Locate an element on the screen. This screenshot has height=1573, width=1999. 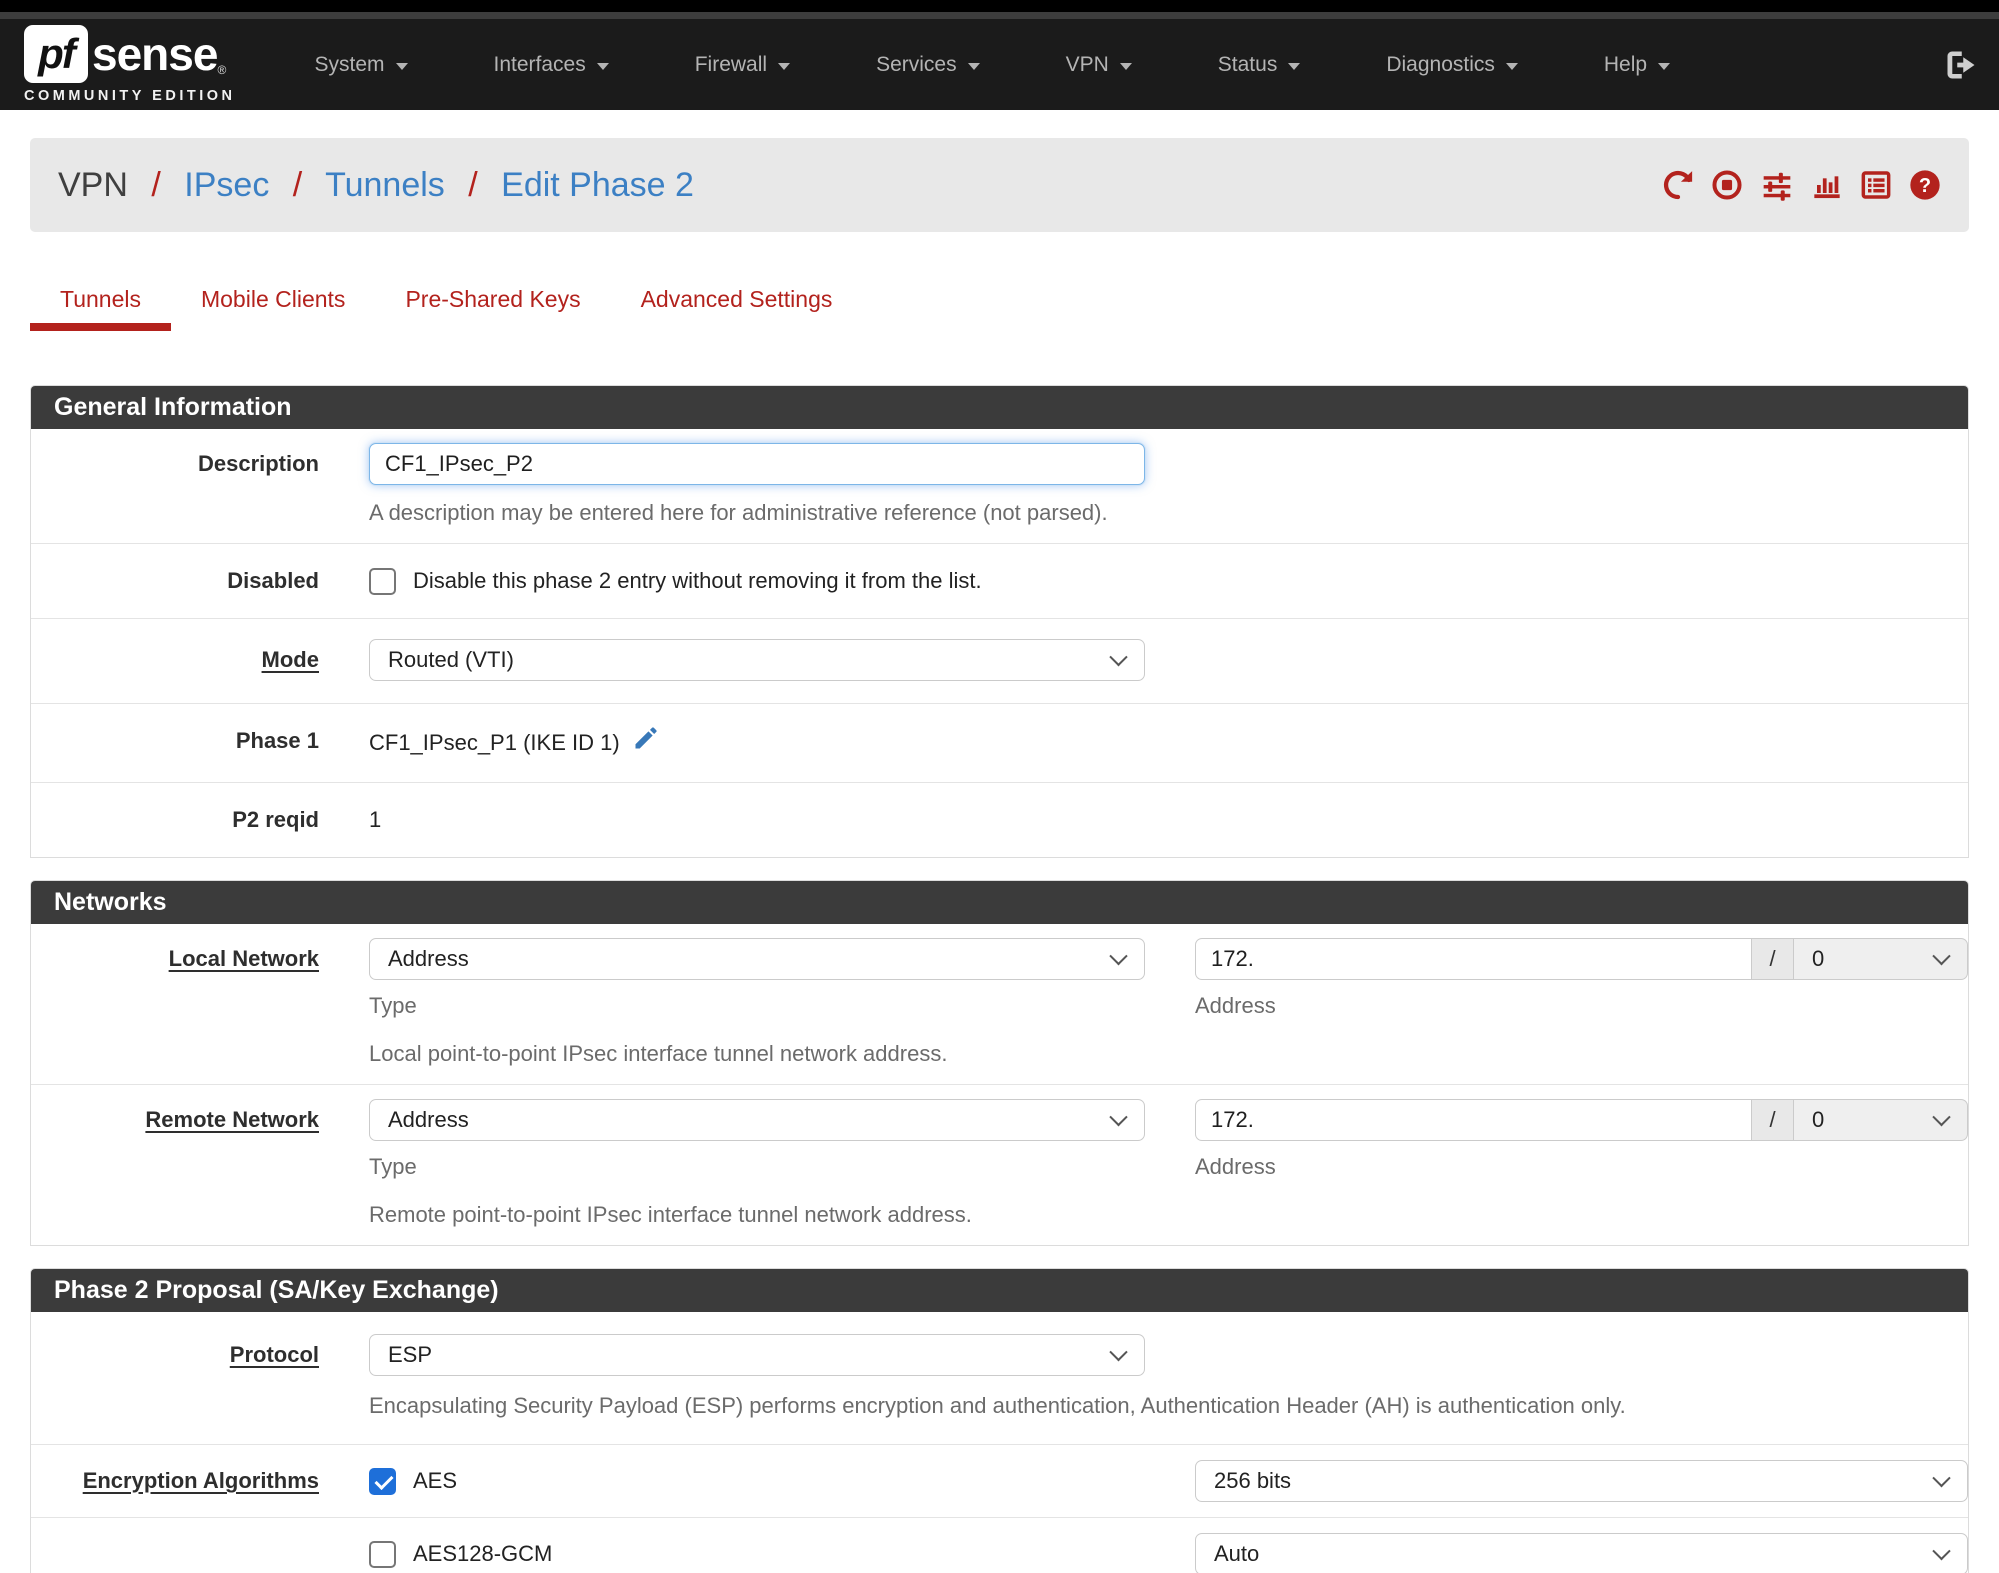
disabled-label: Disabled is located at coordinates (273, 580).